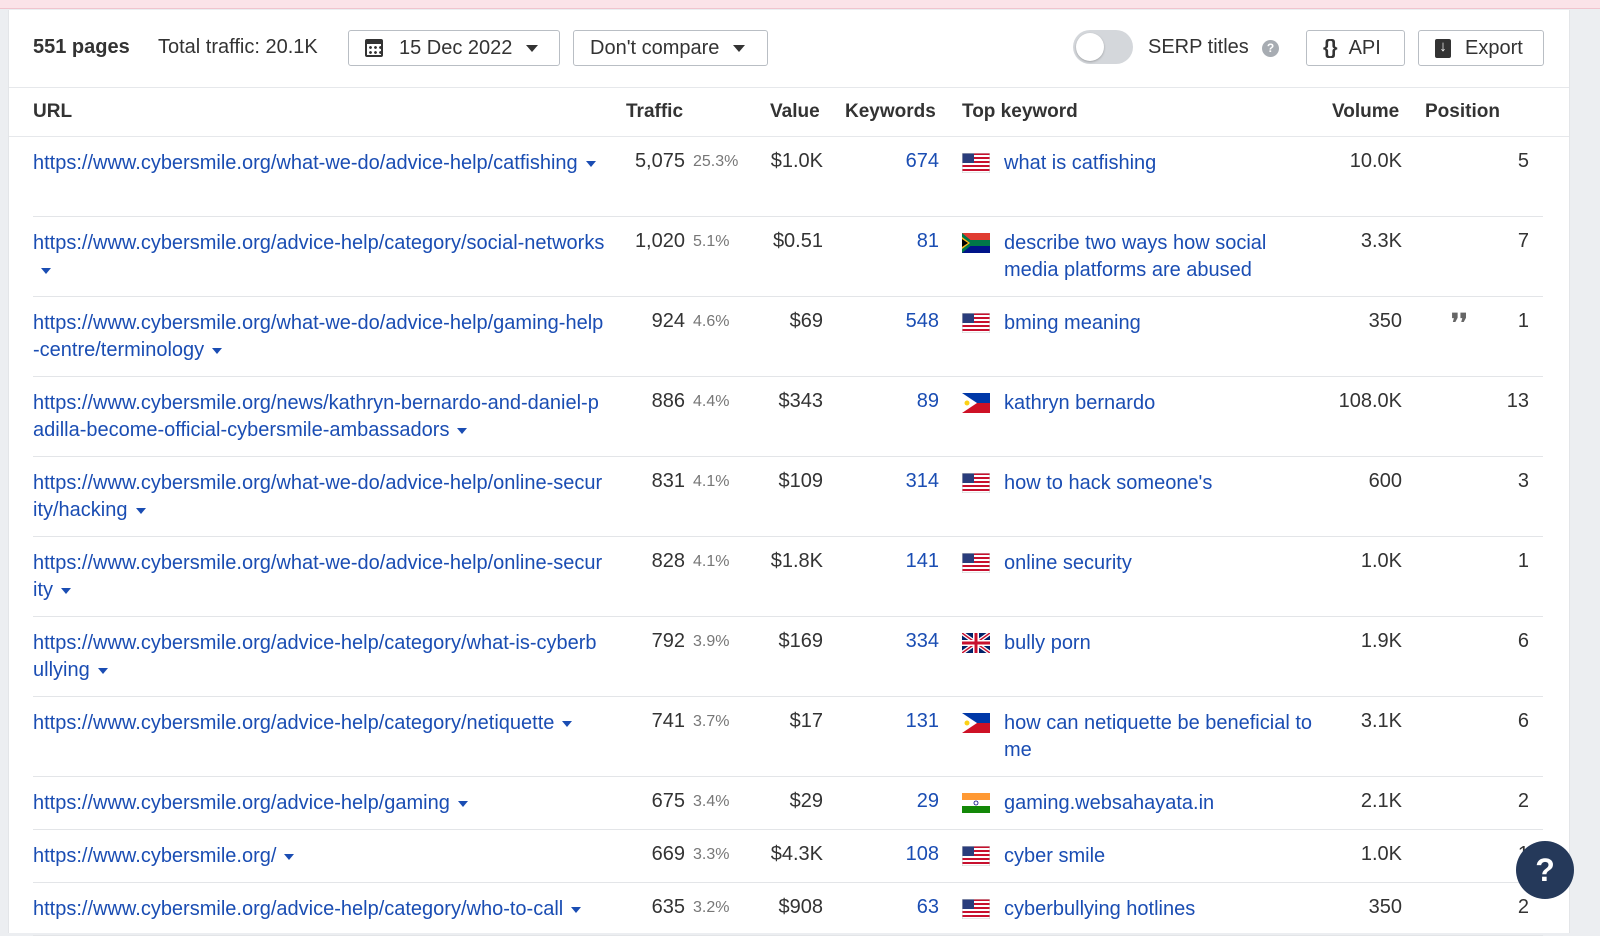  Describe the element at coordinates (1494, 47) in the screenshot. I see `export-label: Export` at that location.